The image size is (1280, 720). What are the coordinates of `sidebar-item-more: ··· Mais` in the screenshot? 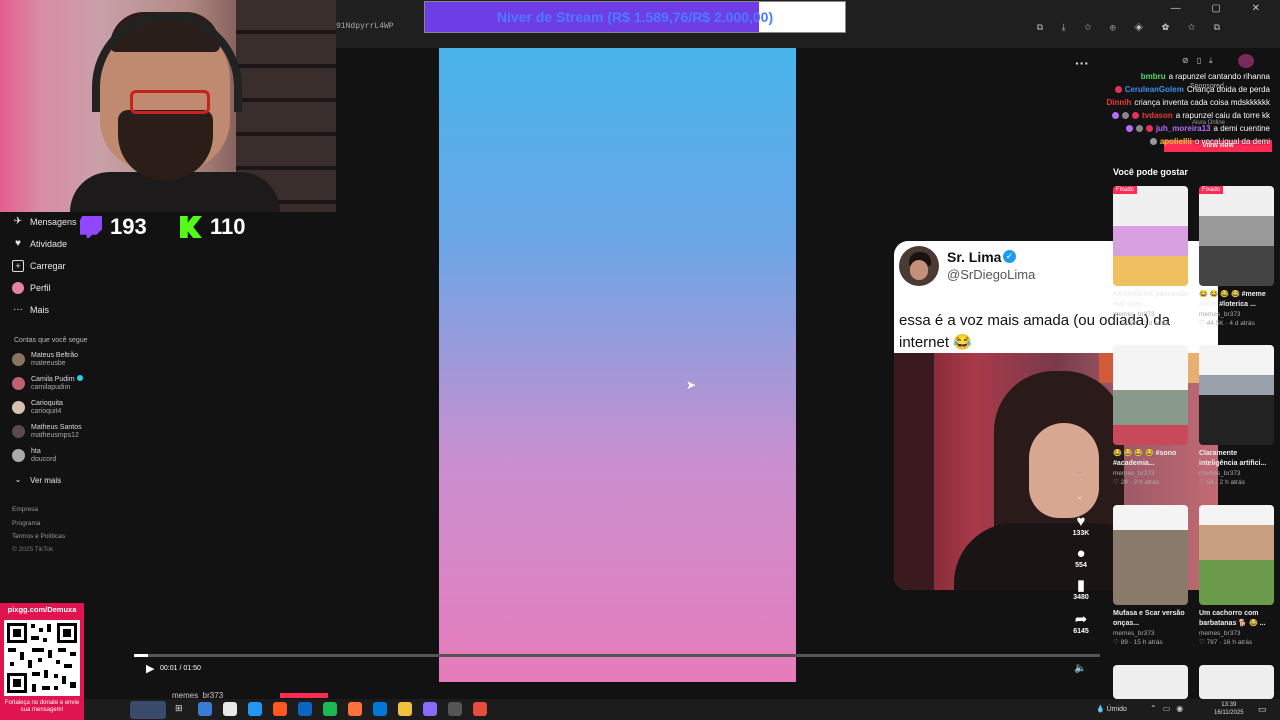 It's located at (30, 310).